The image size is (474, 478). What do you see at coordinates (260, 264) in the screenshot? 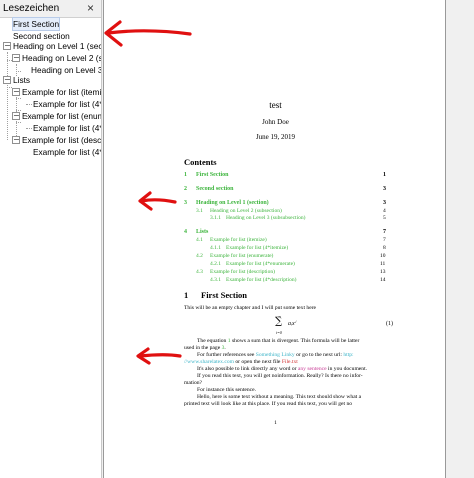
I see `toc-link: Example for list (4*enumerate)` at bounding box center [260, 264].